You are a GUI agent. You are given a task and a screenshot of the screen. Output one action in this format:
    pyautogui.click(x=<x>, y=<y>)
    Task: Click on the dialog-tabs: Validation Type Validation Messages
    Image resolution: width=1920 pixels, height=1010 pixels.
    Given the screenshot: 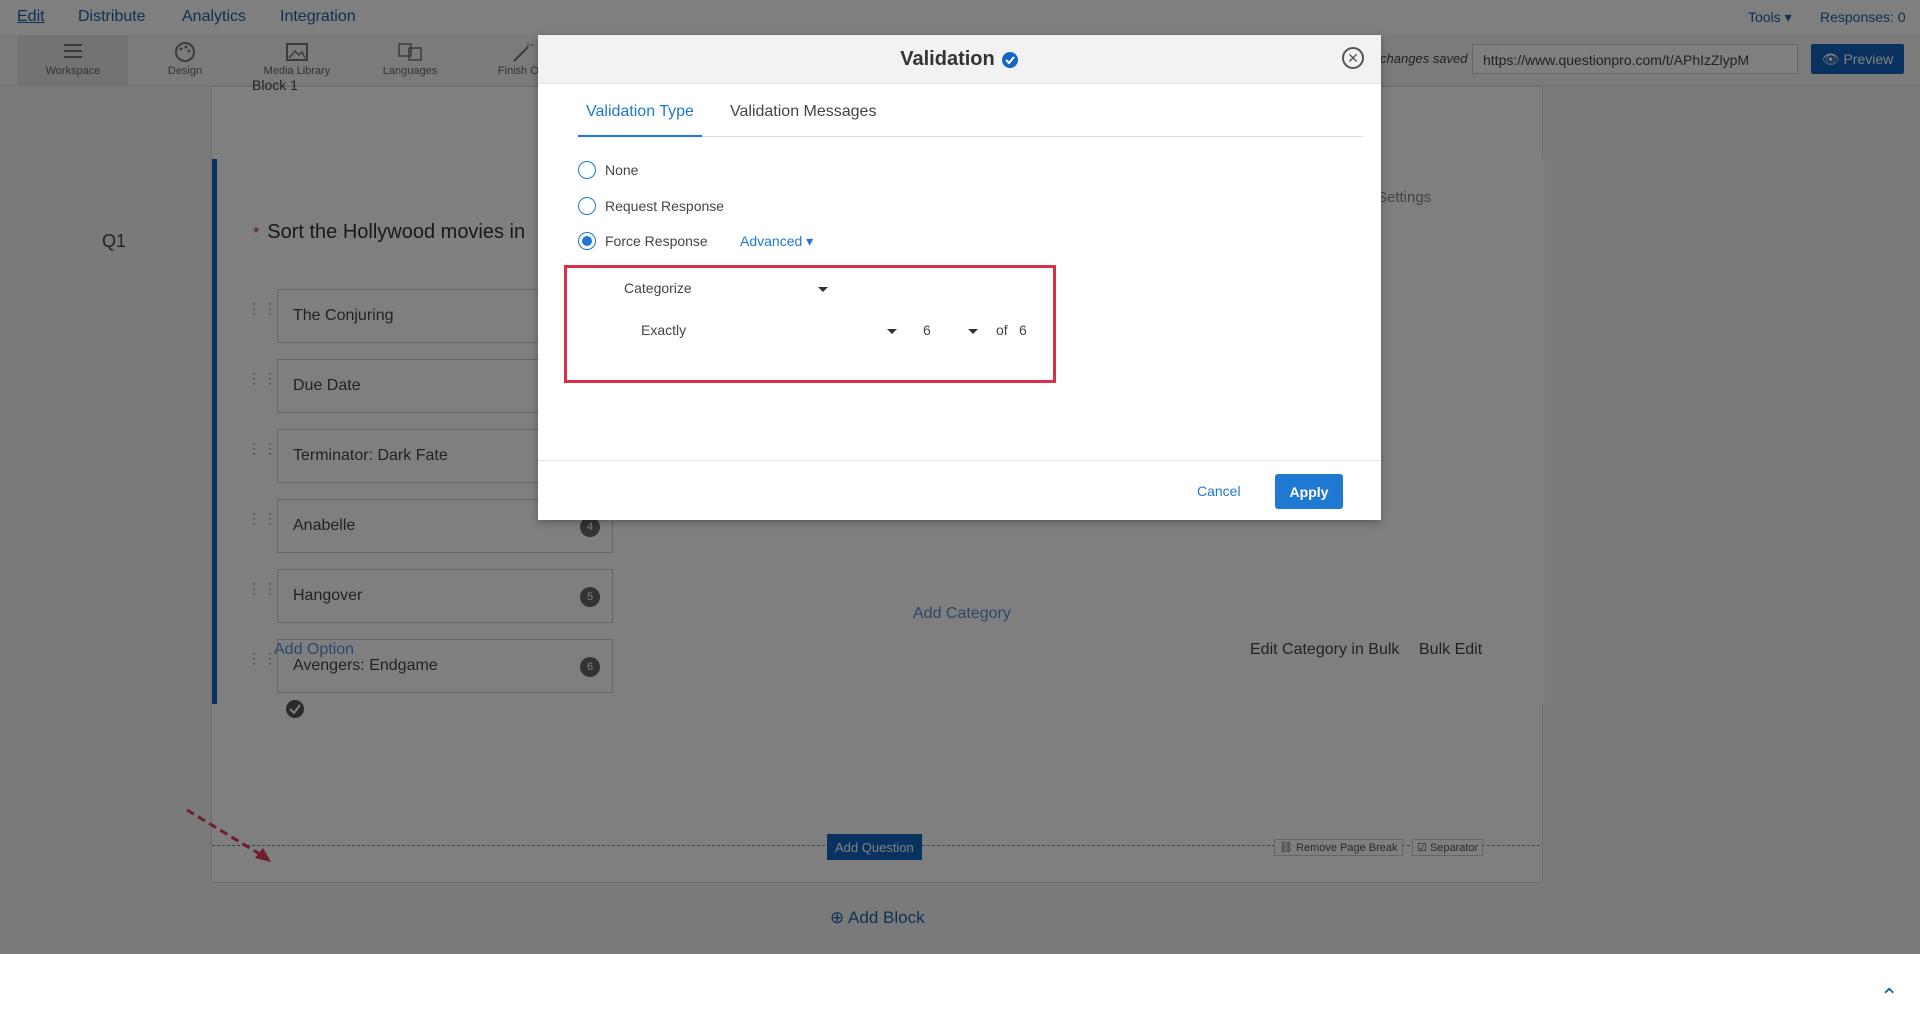 What is the action you would take?
    pyautogui.click(x=970, y=120)
    